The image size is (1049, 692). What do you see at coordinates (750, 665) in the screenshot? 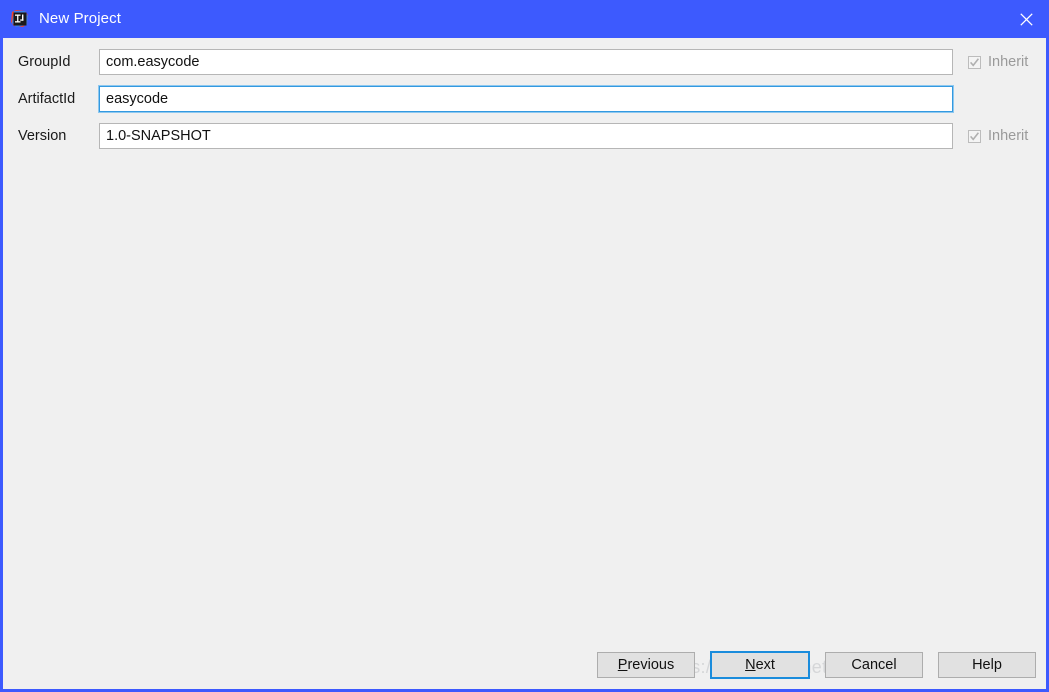
I see `next-button-mnemonic: N` at bounding box center [750, 665].